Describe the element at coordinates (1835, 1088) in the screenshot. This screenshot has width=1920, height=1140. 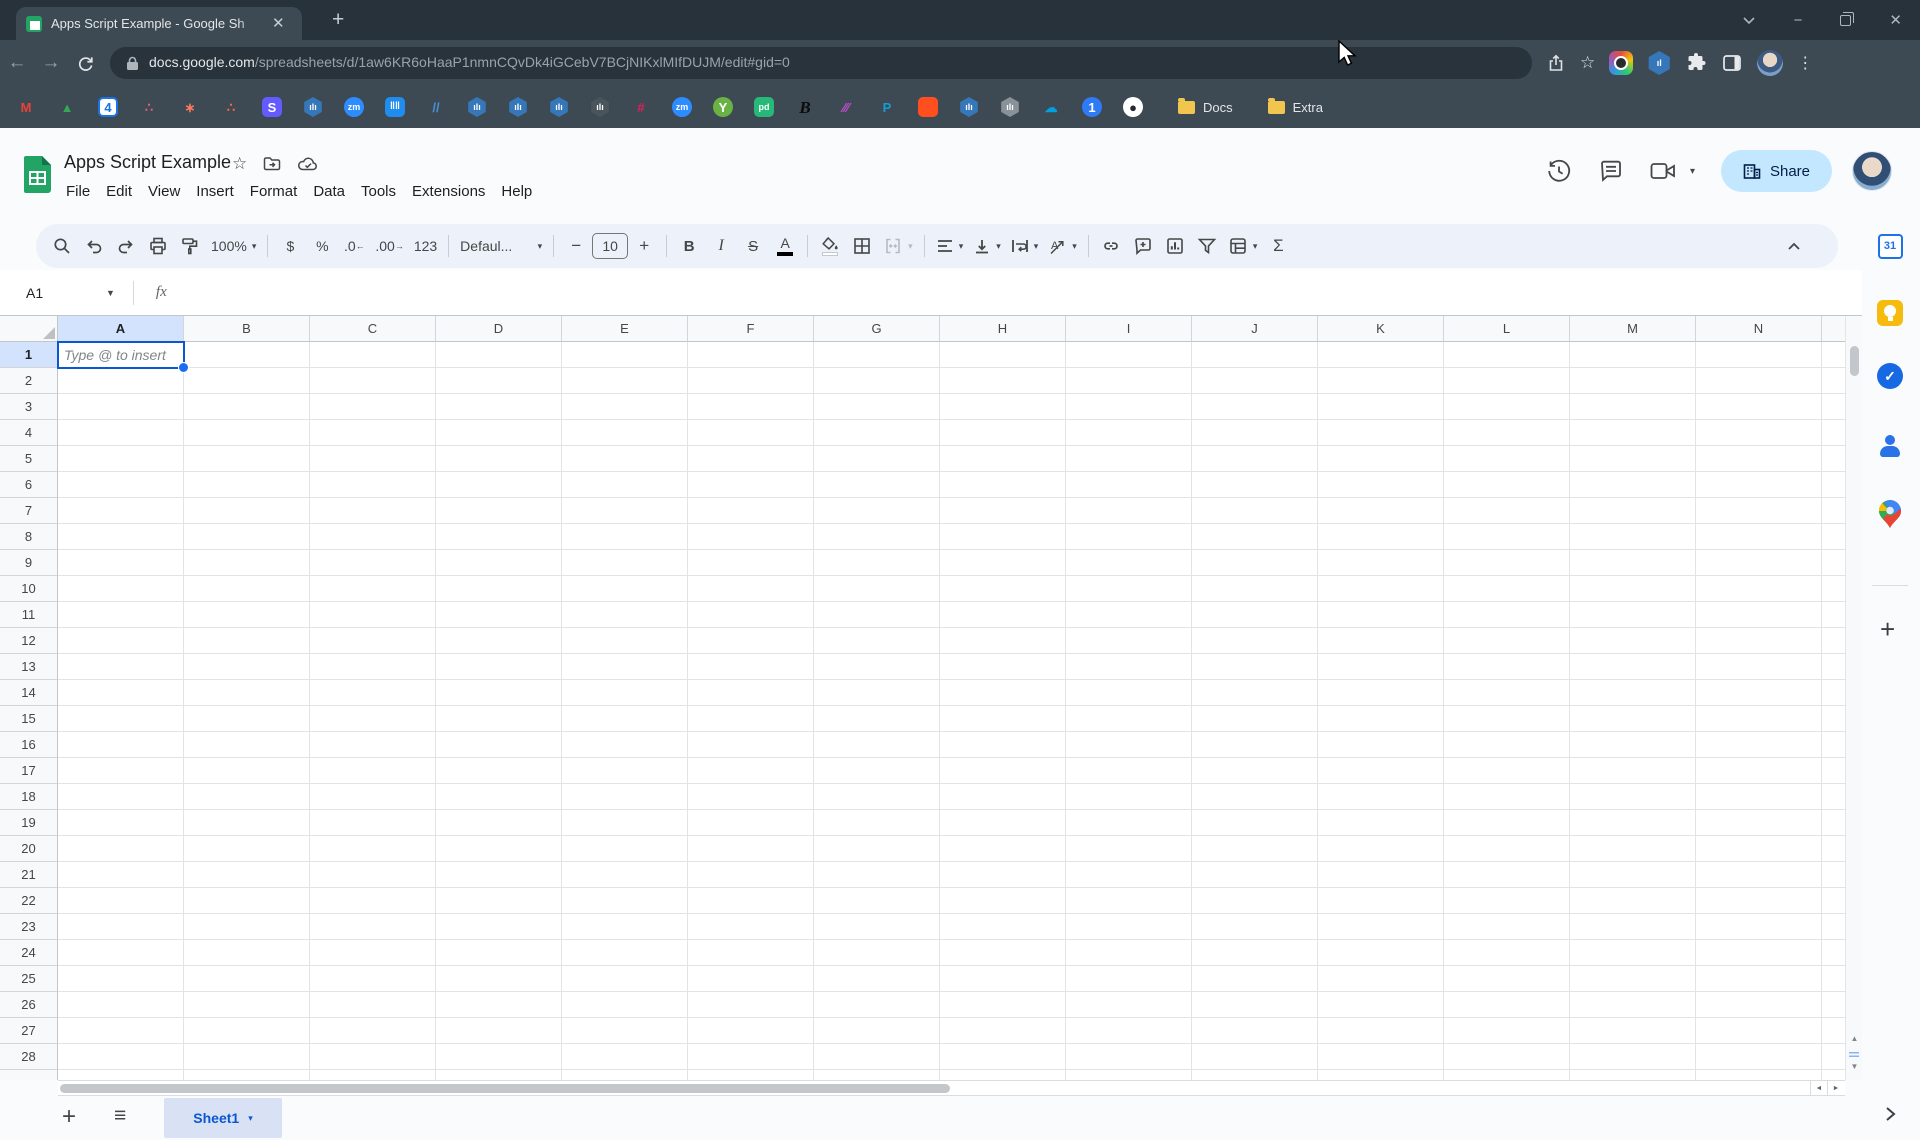
I see `scroll-right-icon: ►` at that location.